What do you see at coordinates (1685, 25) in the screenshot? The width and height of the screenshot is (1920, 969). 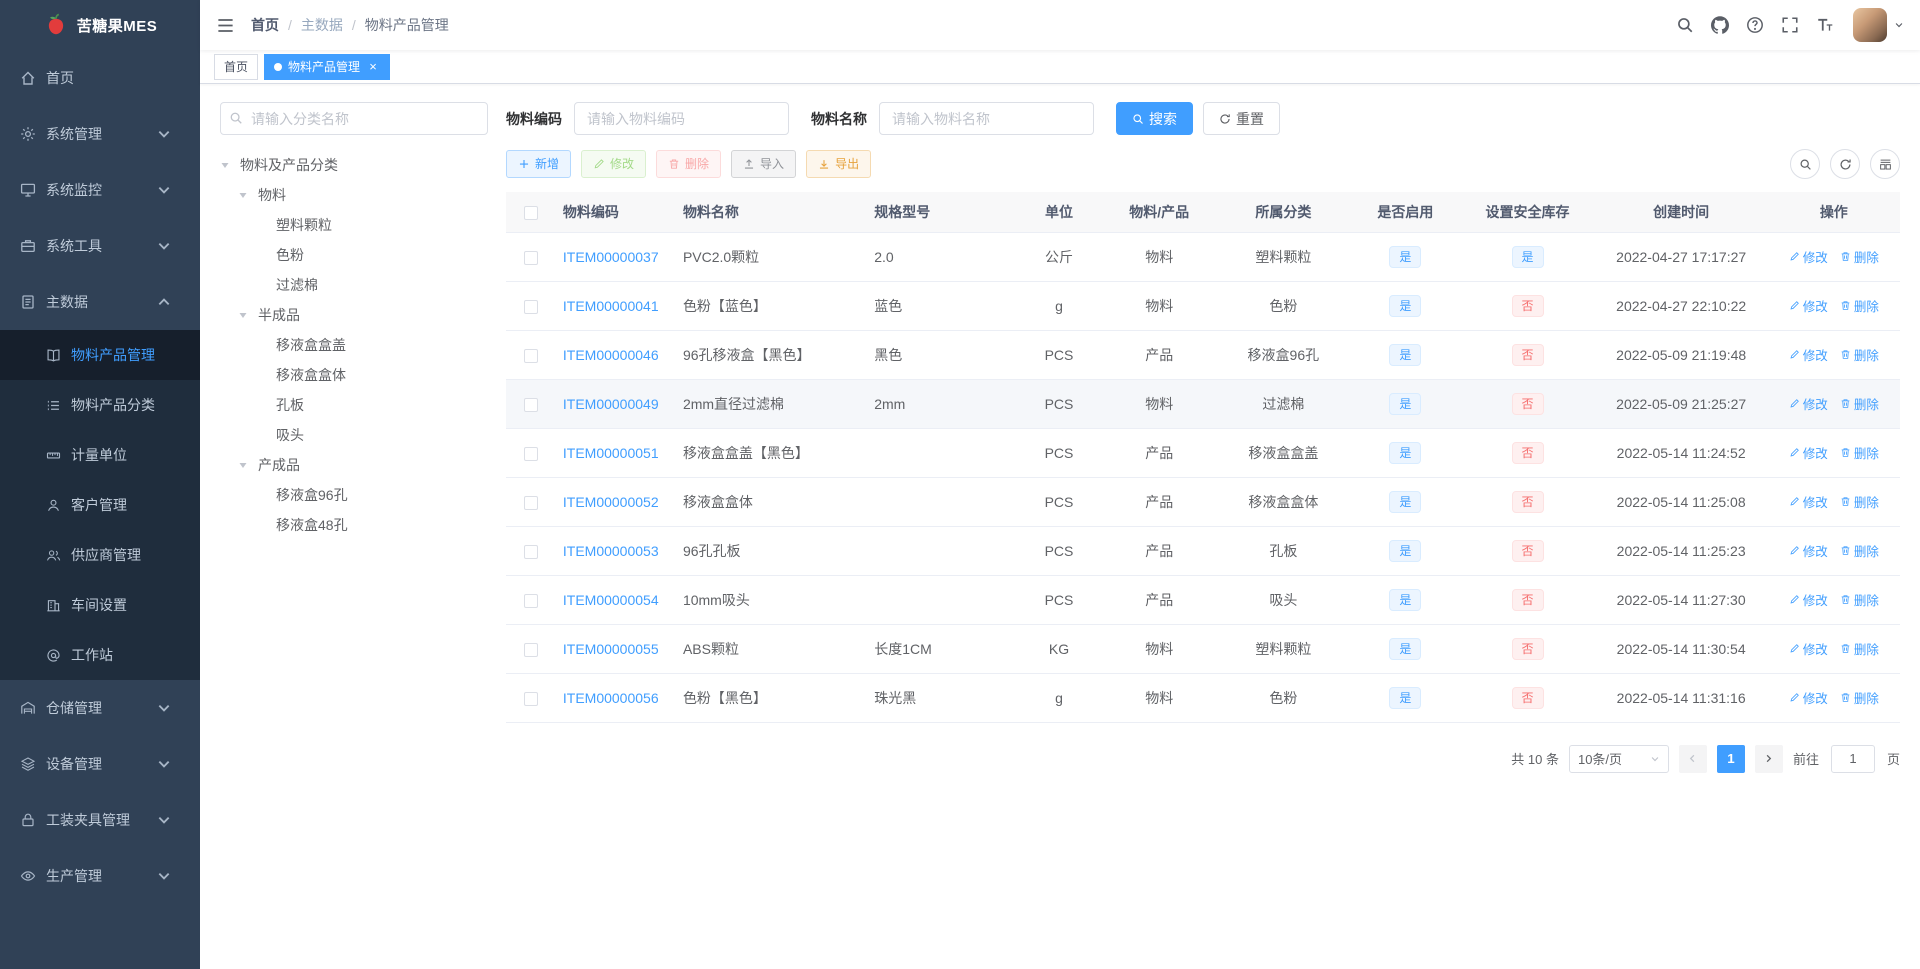 I see `search-icon` at bounding box center [1685, 25].